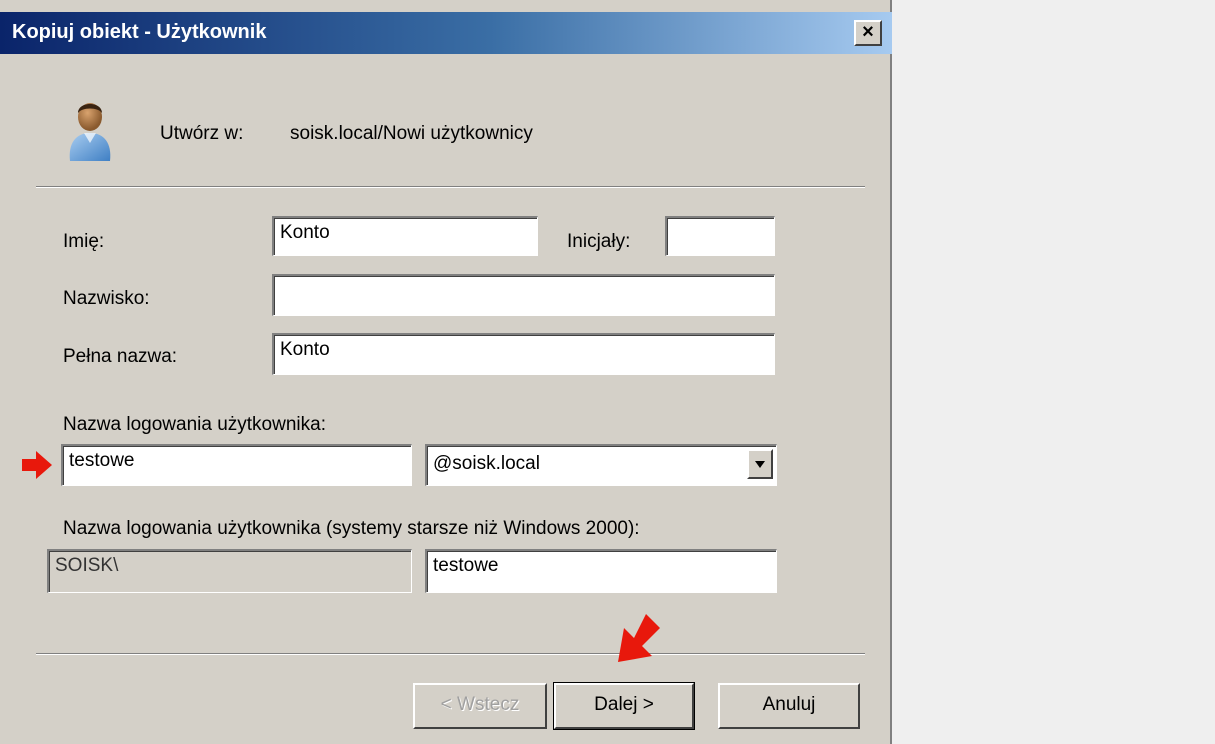  I want to click on window-title: Kopiuj obiekt - Użytkownik, so click(139, 32).